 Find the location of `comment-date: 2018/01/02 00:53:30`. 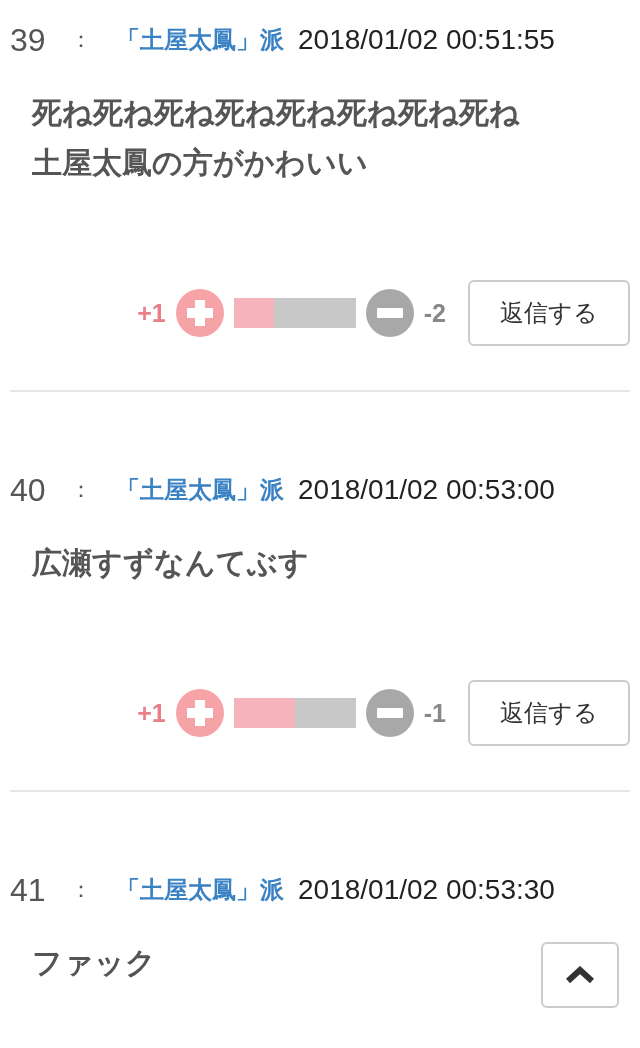

comment-date: 2018/01/02 00:53:30 is located at coordinates (426, 890).